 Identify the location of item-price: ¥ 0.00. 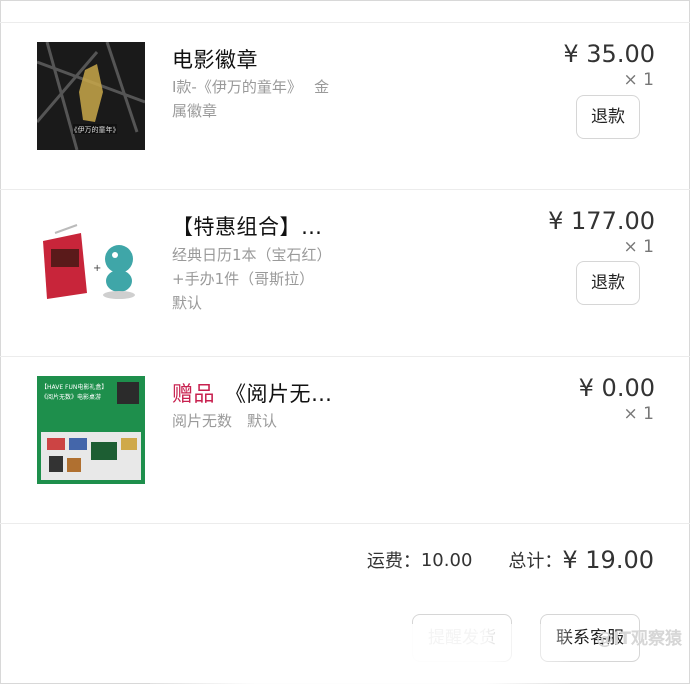
(616, 388).